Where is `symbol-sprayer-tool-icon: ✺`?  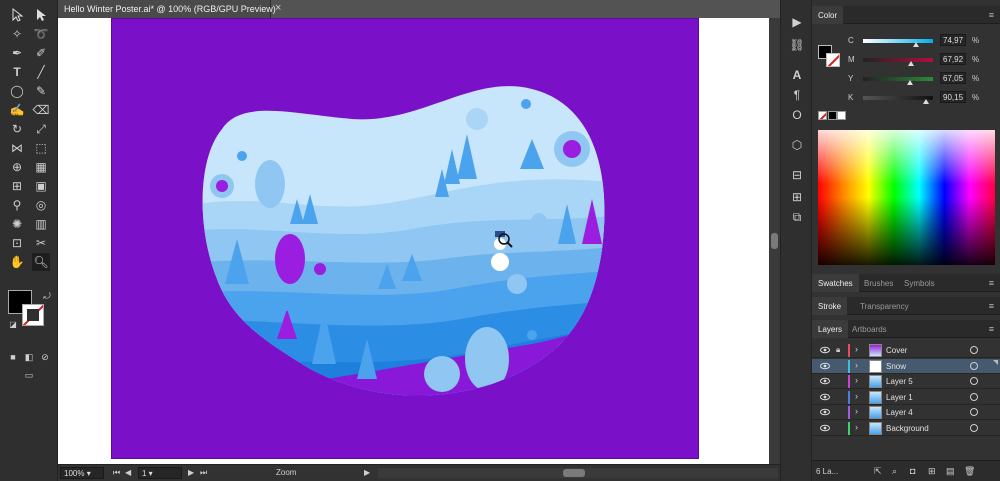
symbol-sprayer-tool-icon: ✺ is located at coordinates (17, 224).